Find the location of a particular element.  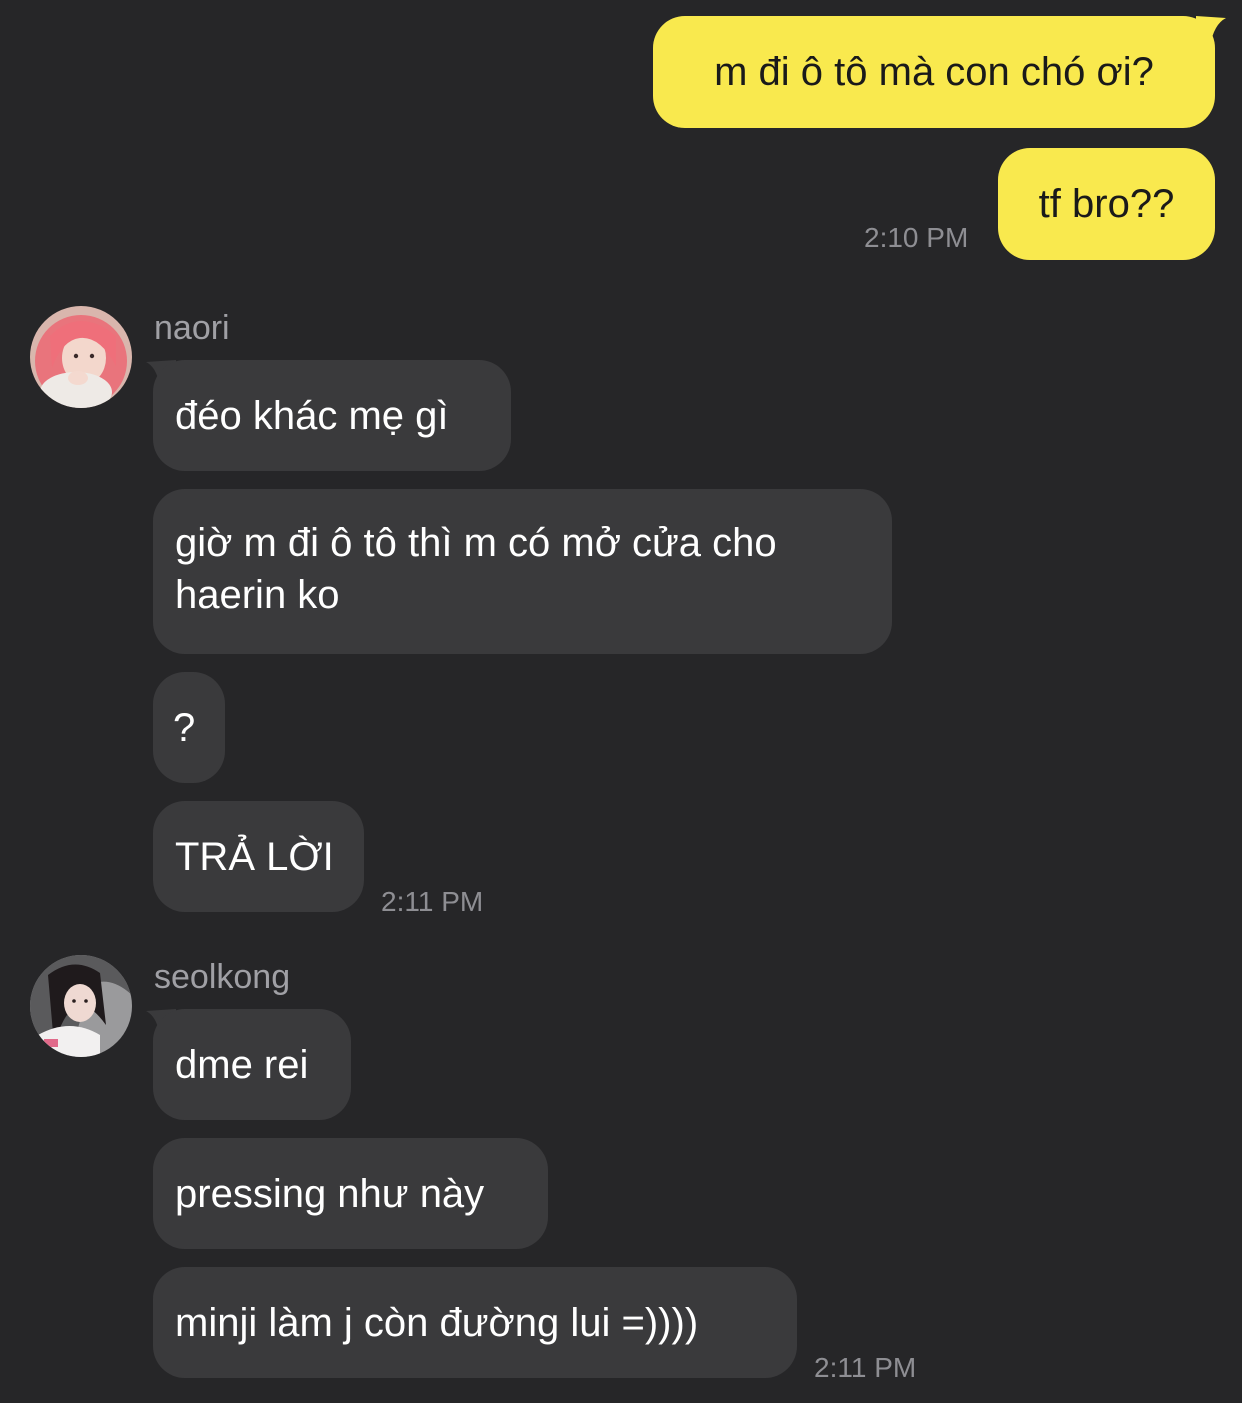

incoming-message: ? is located at coordinates (189, 727).